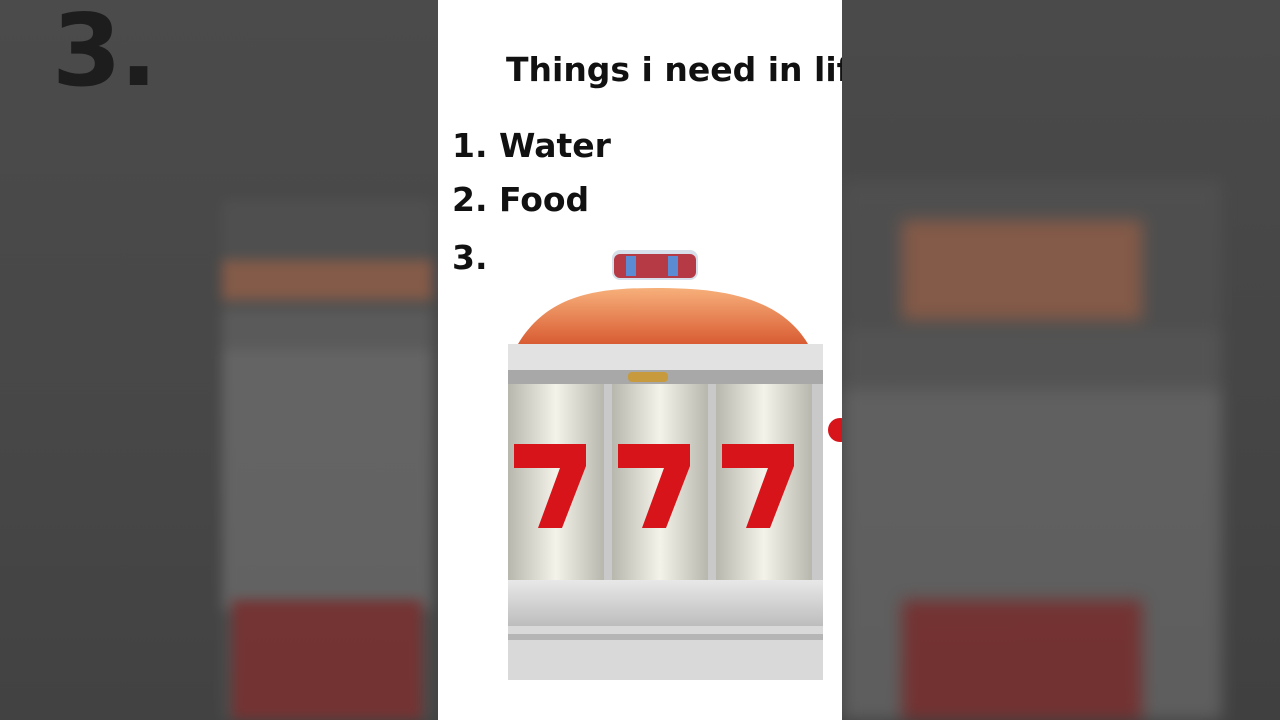  What do you see at coordinates (521, 199) in the screenshot?
I see `list-item-2: 2. Food` at bounding box center [521, 199].